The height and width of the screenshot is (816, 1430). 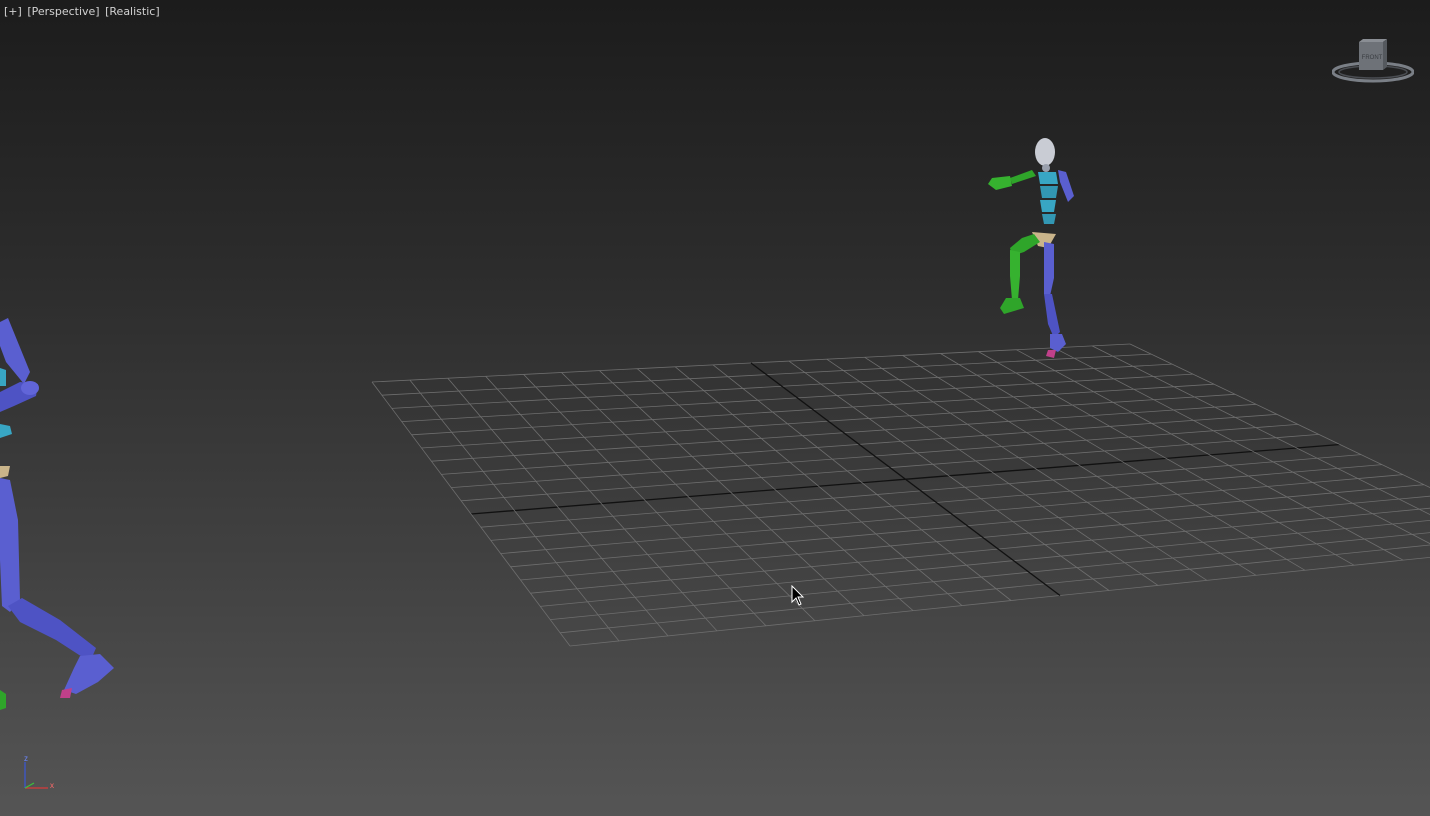 What do you see at coordinates (63, 11) in the screenshot?
I see `viewport-pov-menu: [Perspective]` at bounding box center [63, 11].